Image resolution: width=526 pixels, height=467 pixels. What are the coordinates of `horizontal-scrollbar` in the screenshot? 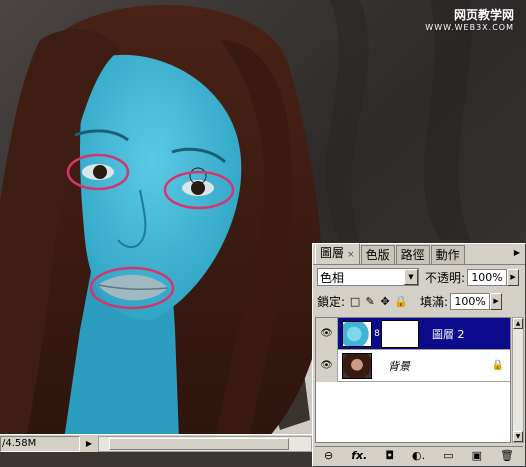 It's located at (205, 443).